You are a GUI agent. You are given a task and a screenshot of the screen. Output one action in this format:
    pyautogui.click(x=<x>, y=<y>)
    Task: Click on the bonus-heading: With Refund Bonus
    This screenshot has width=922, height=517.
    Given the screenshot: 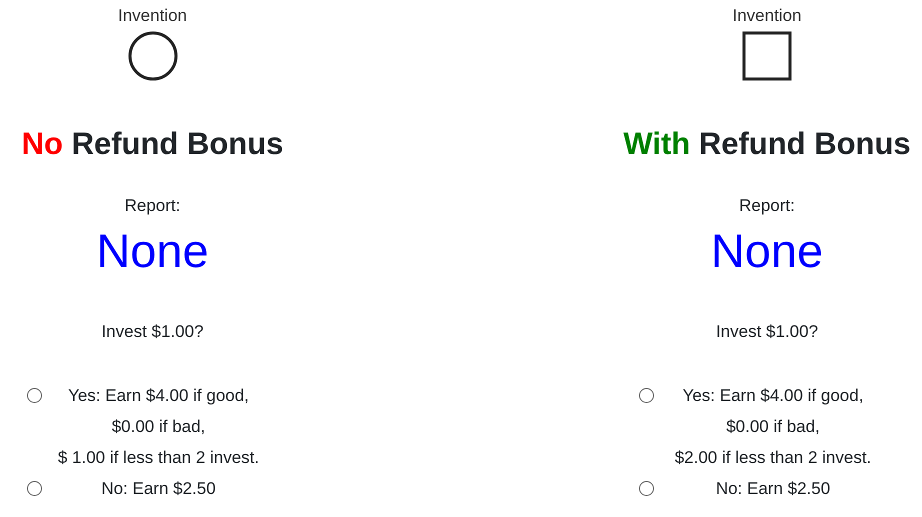 What is the action you would take?
    pyautogui.click(x=767, y=144)
    